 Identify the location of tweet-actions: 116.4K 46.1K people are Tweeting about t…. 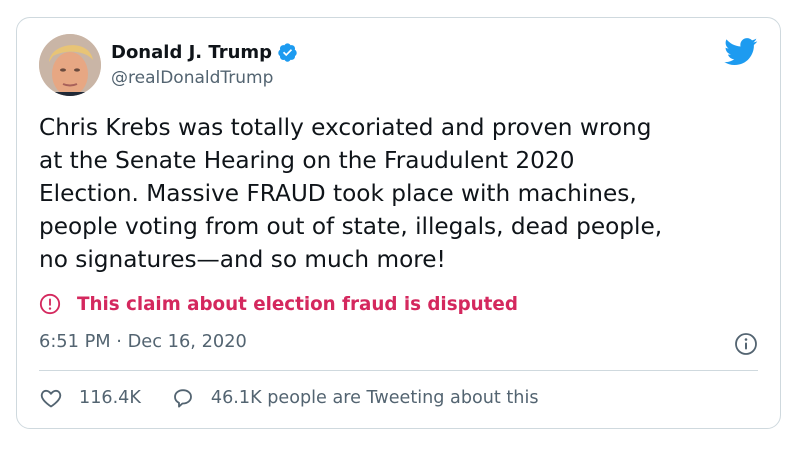
(289, 398).